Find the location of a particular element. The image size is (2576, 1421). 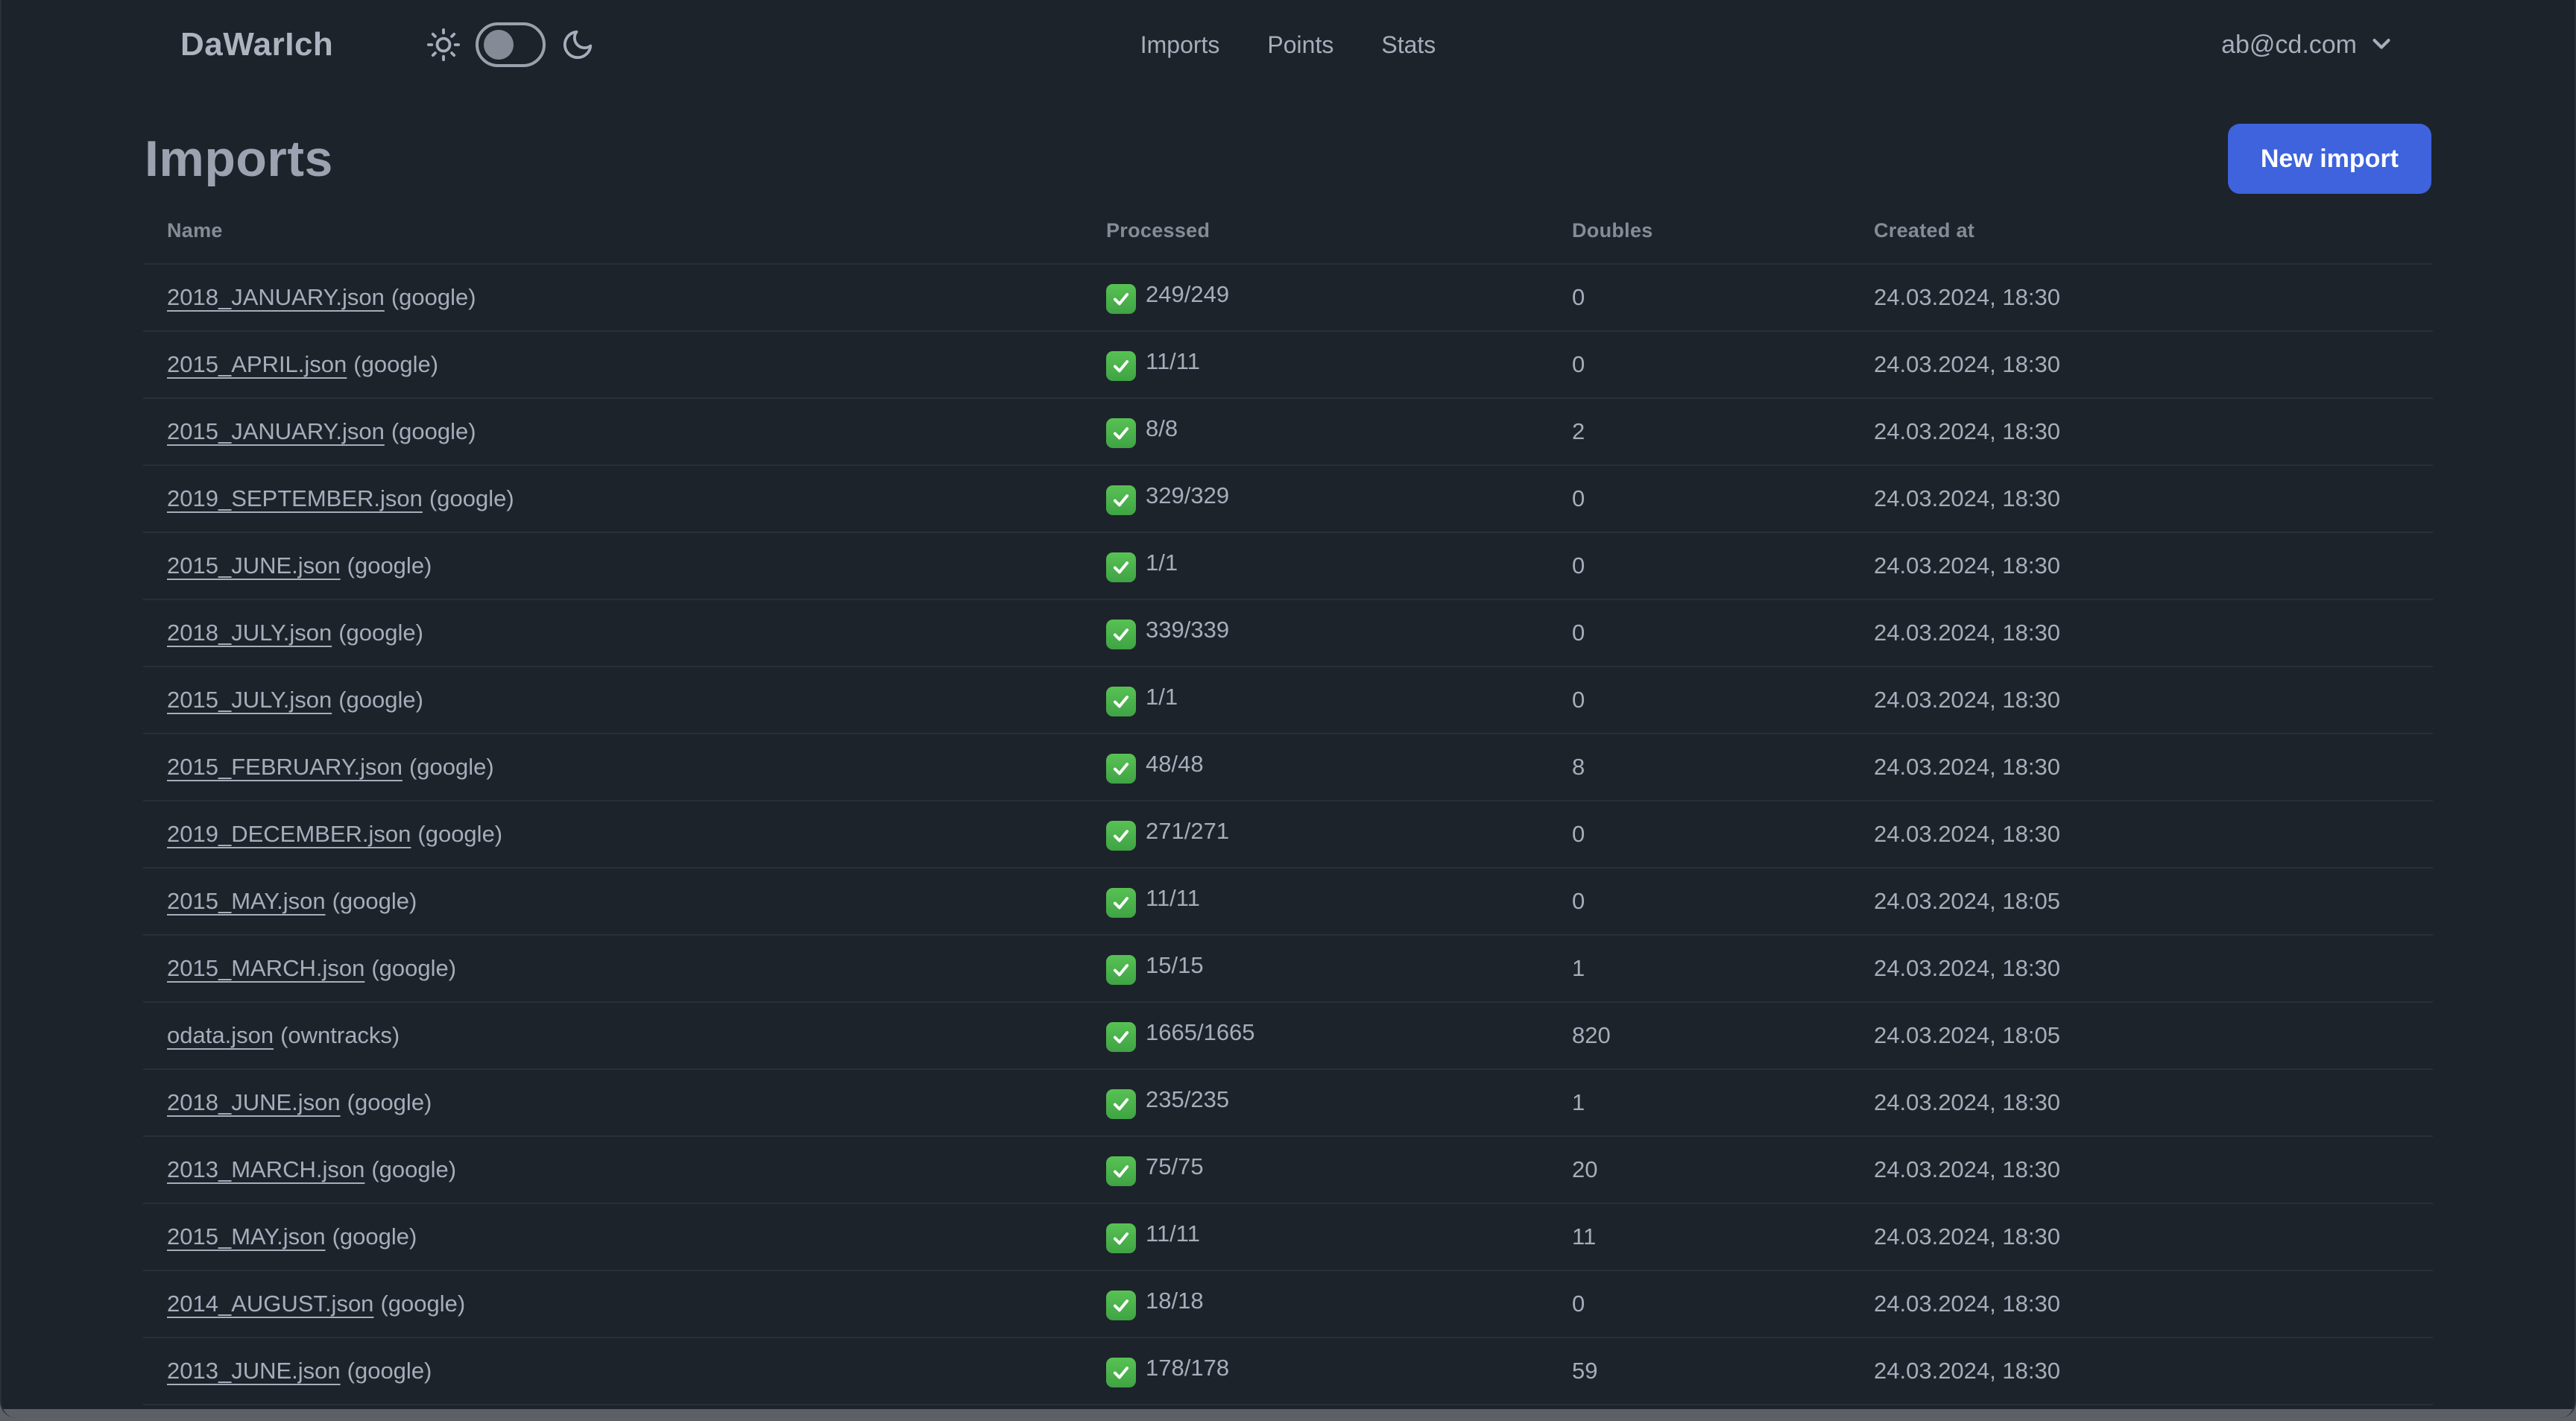

theme-toggle is located at coordinates (511, 44).